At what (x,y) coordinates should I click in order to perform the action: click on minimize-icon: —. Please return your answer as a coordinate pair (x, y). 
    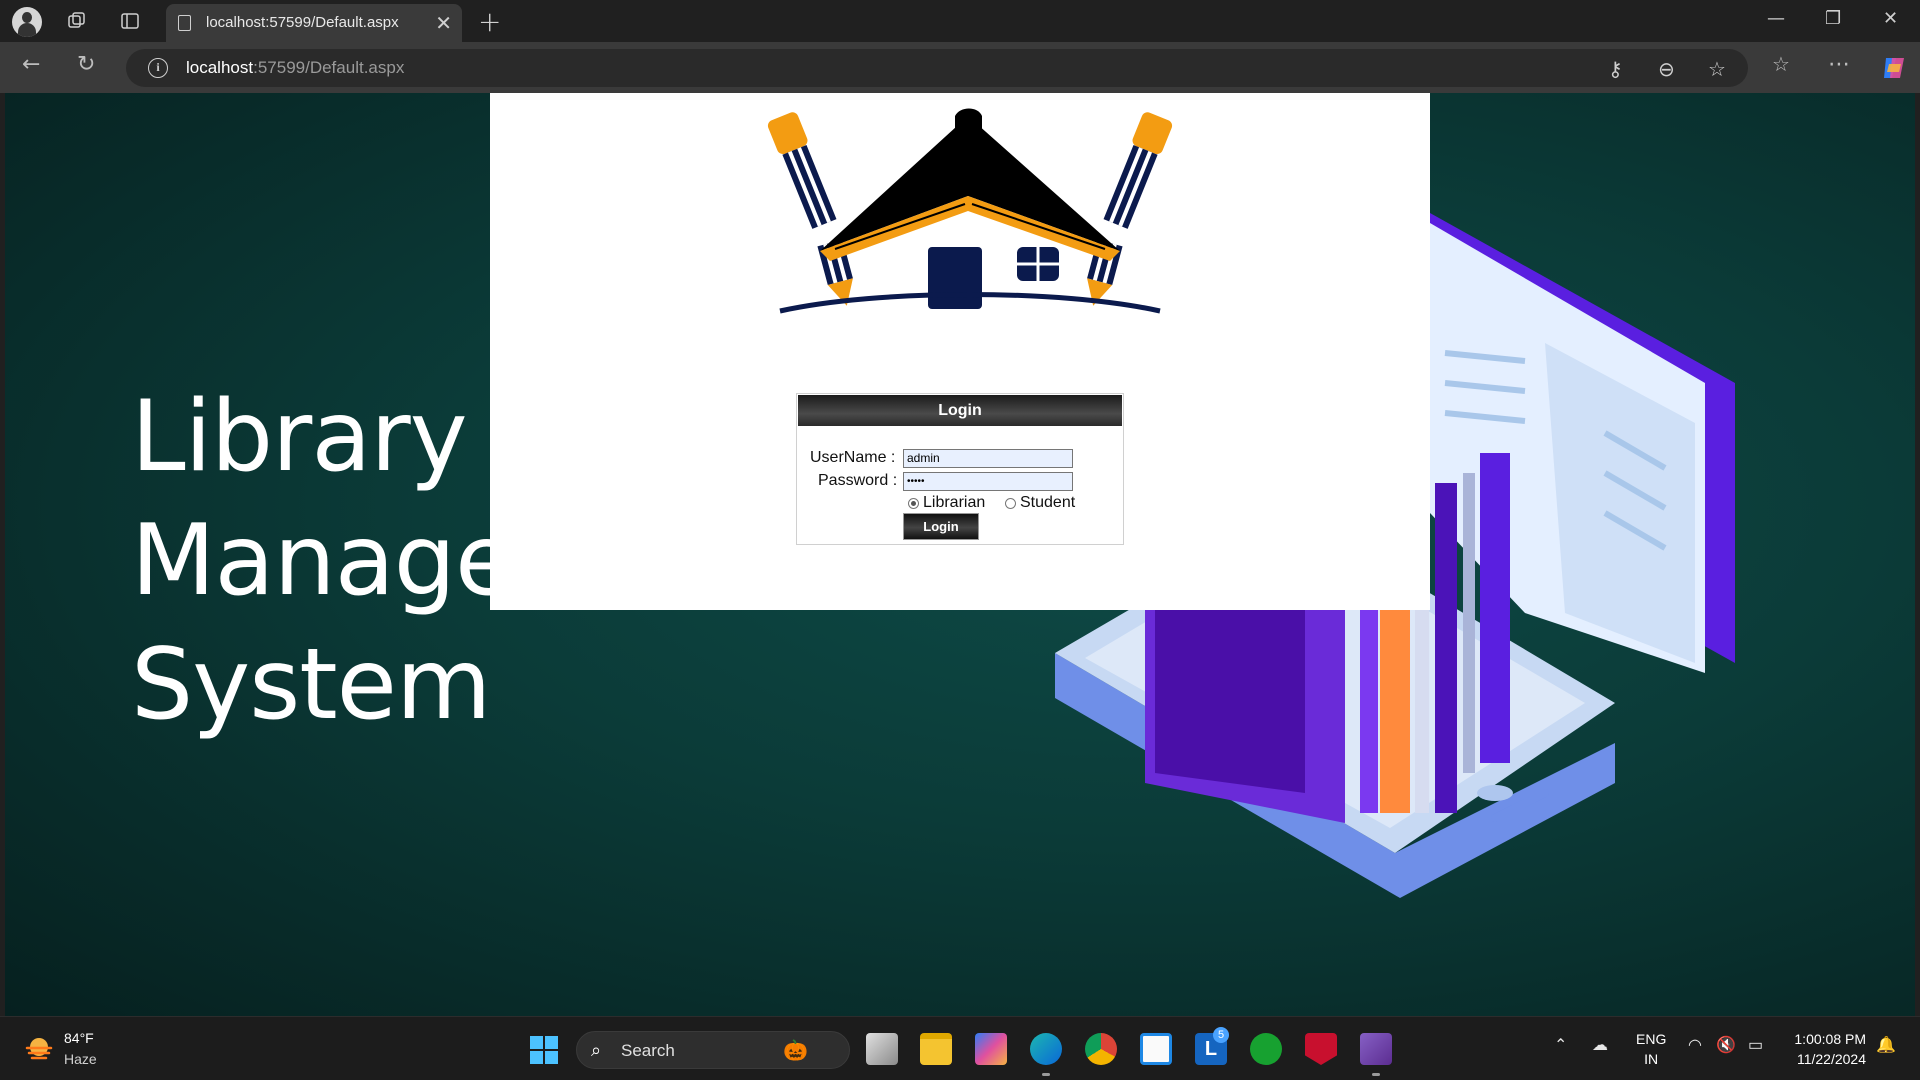
    Looking at the image, I should click on (1776, 18).